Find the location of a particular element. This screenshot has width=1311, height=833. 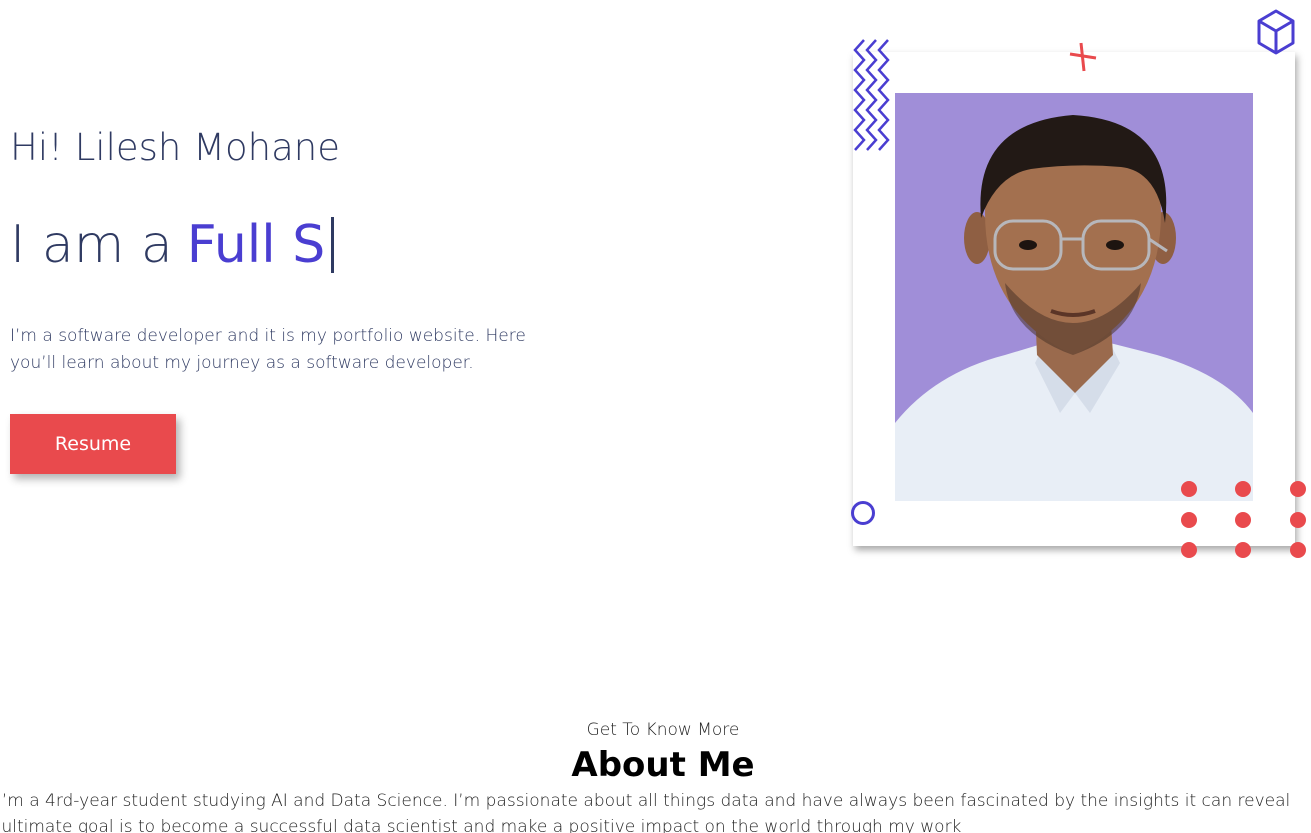

typing-cursor is located at coordinates (333, 245).